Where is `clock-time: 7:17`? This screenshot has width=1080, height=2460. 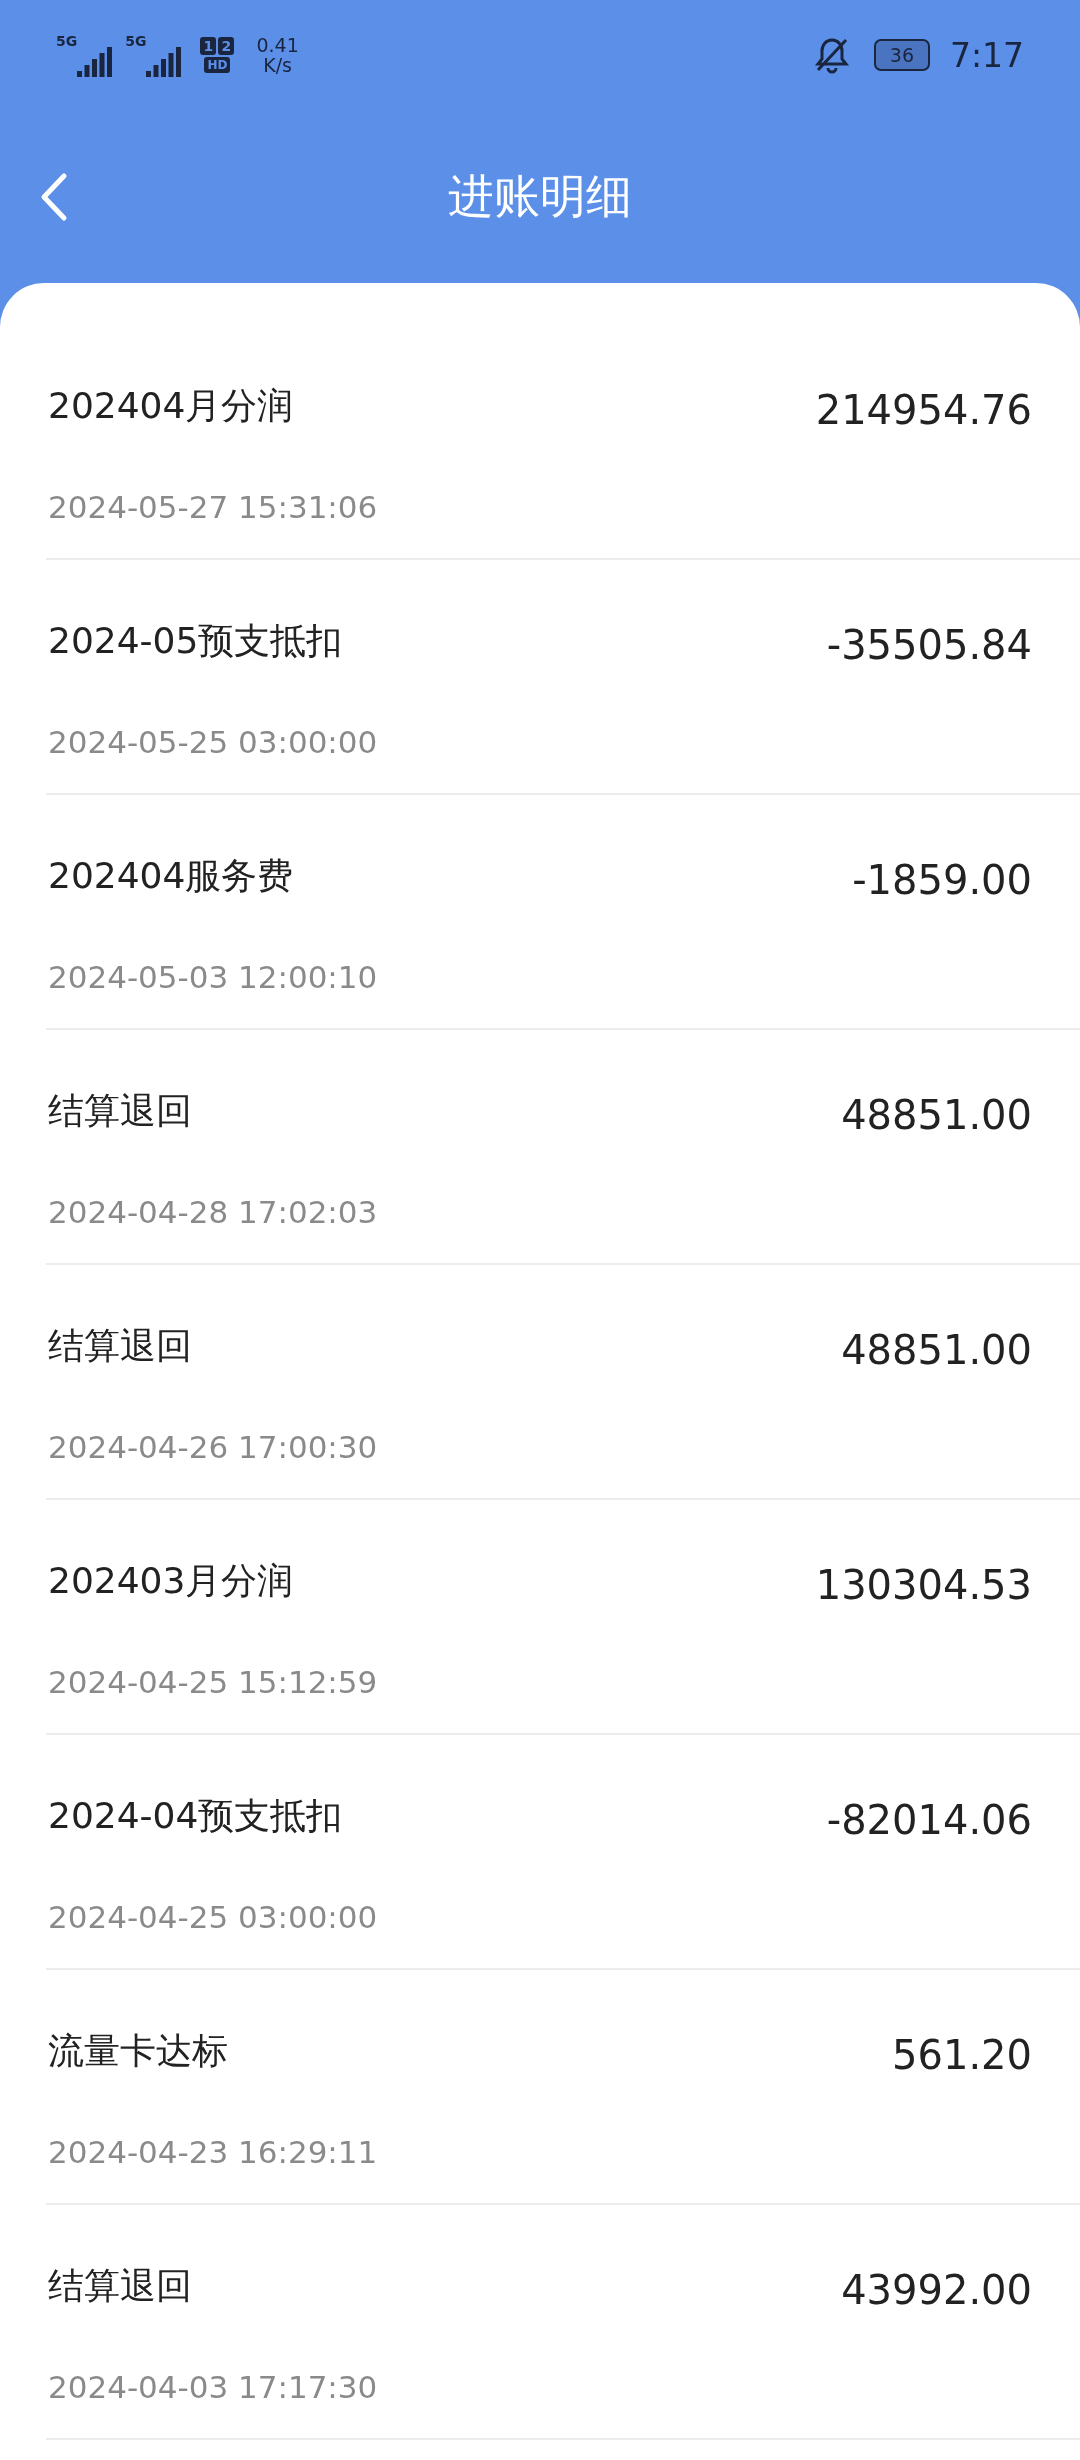 clock-time: 7:17 is located at coordinates (986, 55).